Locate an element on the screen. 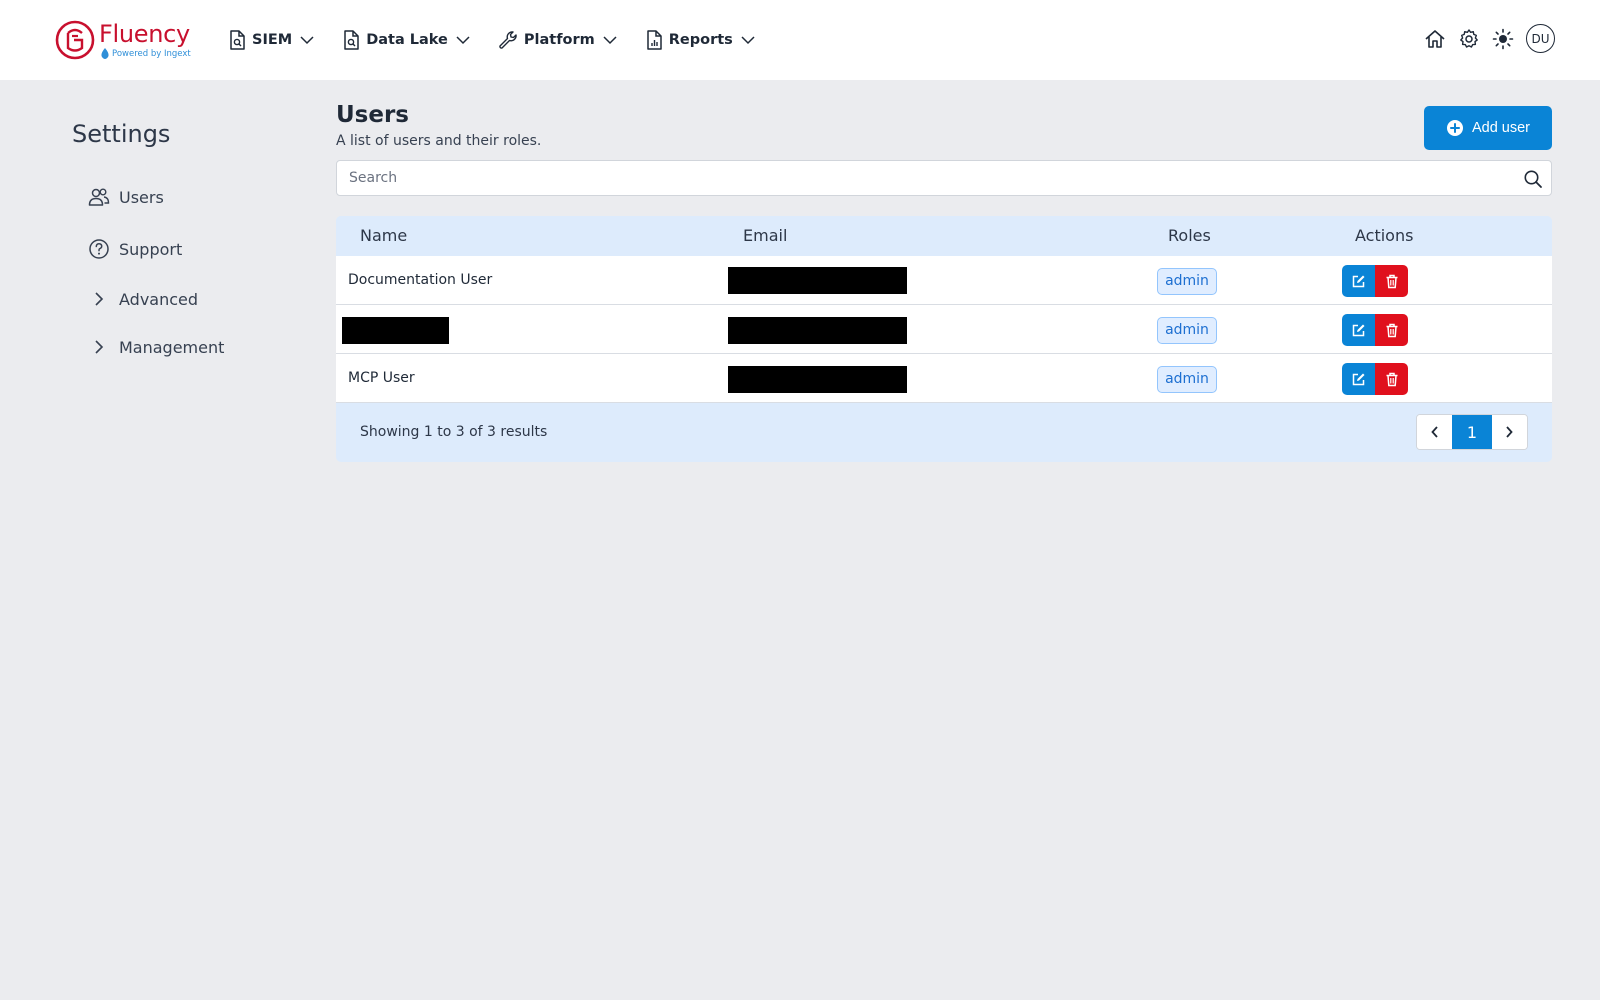 This screenshot has width=1600, height=1000. sidebar-item-support: Support is located at coordinates (135, 249).